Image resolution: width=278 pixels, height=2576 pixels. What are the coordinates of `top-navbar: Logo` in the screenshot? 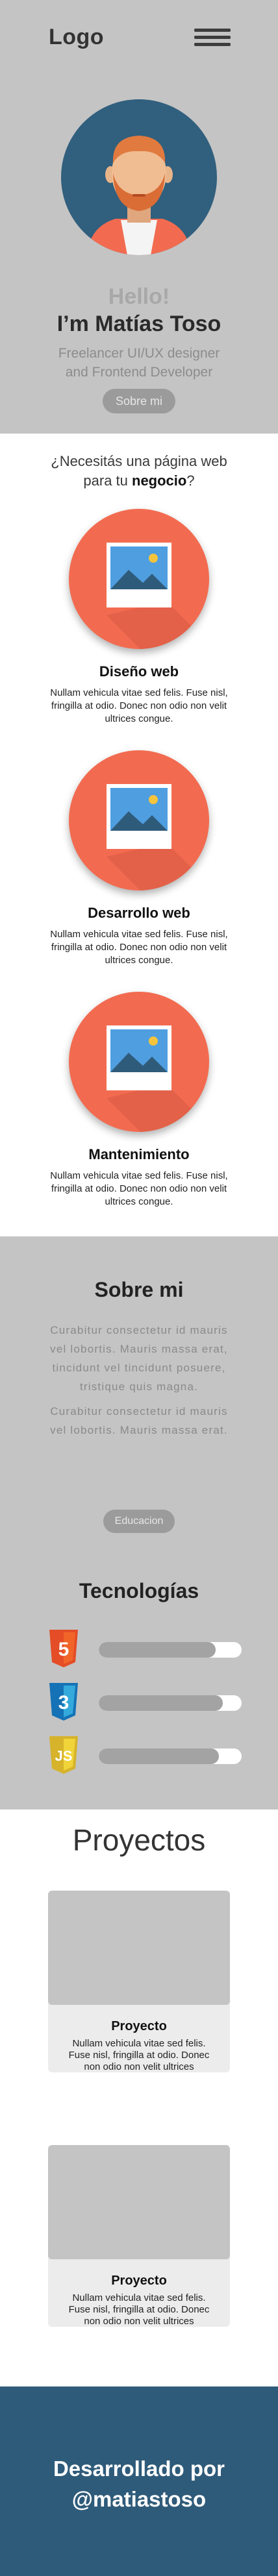 It's located at (139, 39).